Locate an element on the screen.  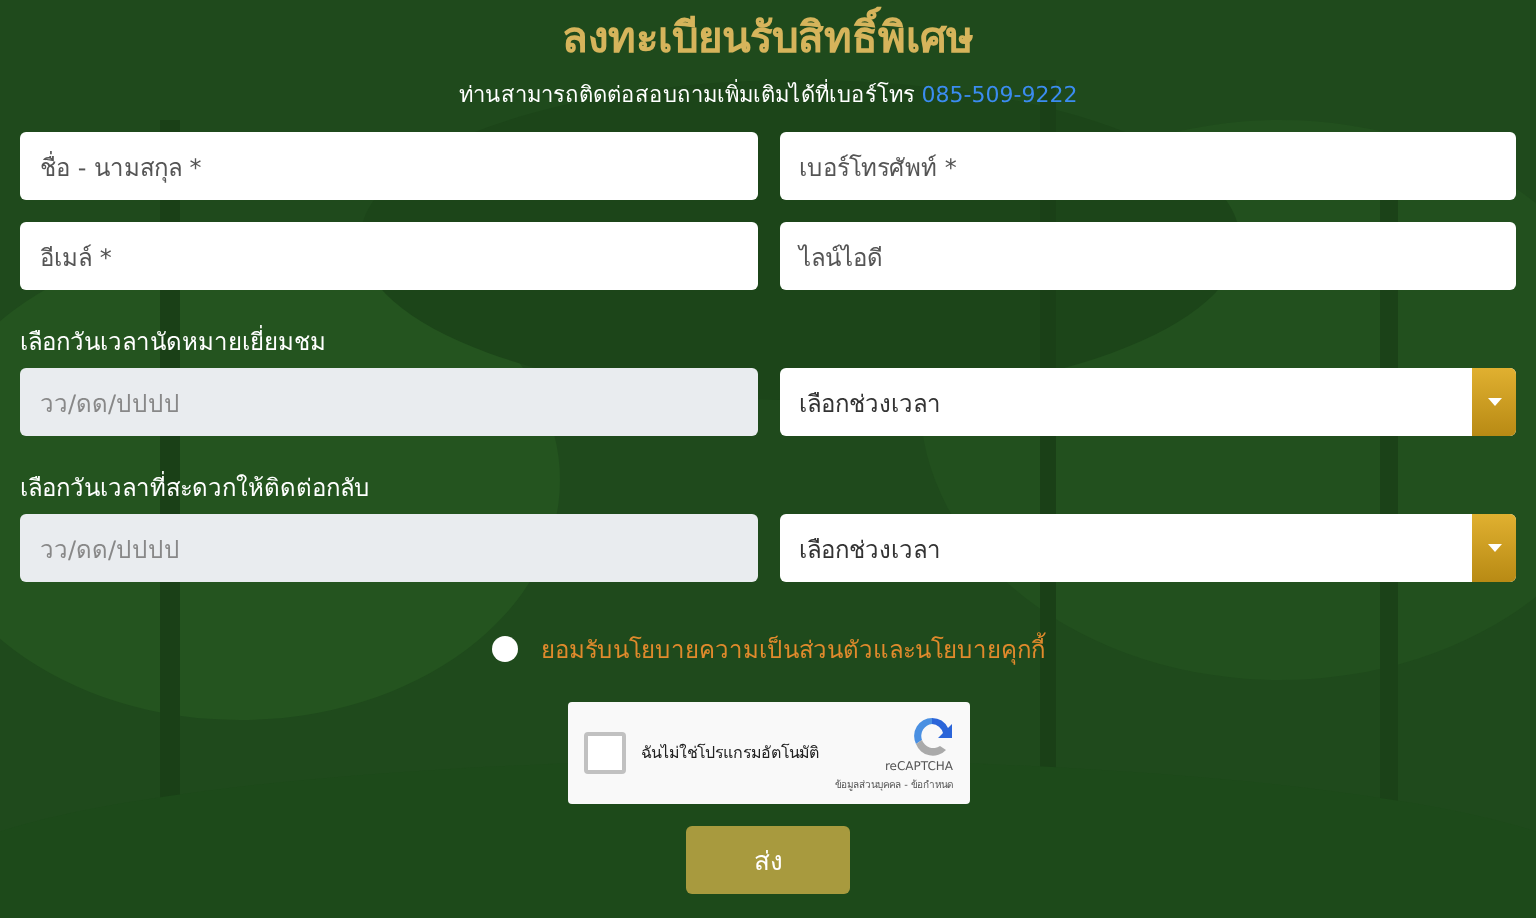
field-label: เลือกวันเวลานัดหมายเยี่ยมชม is located at coordinates (174, 342).